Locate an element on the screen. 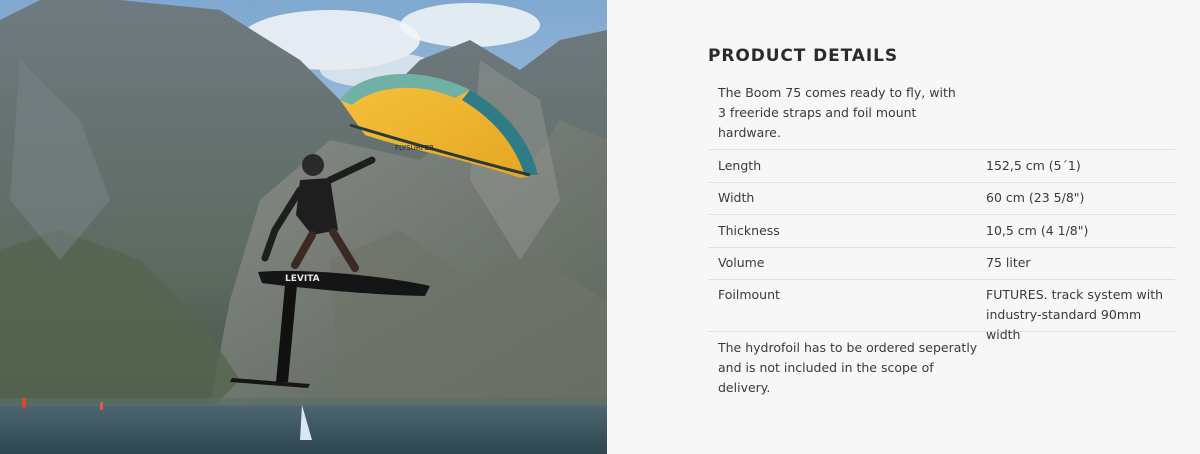 This screenshot has height=454, width=1200. spec-row-volume: Volume 75 liter is located at coordinates (941, 264).